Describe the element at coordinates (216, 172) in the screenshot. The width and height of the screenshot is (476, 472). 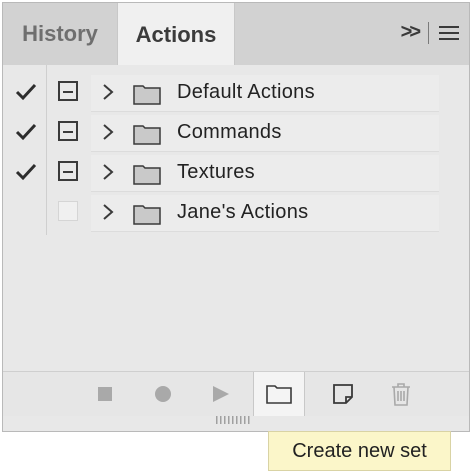
I see `action-set-label: Textures` at that location.